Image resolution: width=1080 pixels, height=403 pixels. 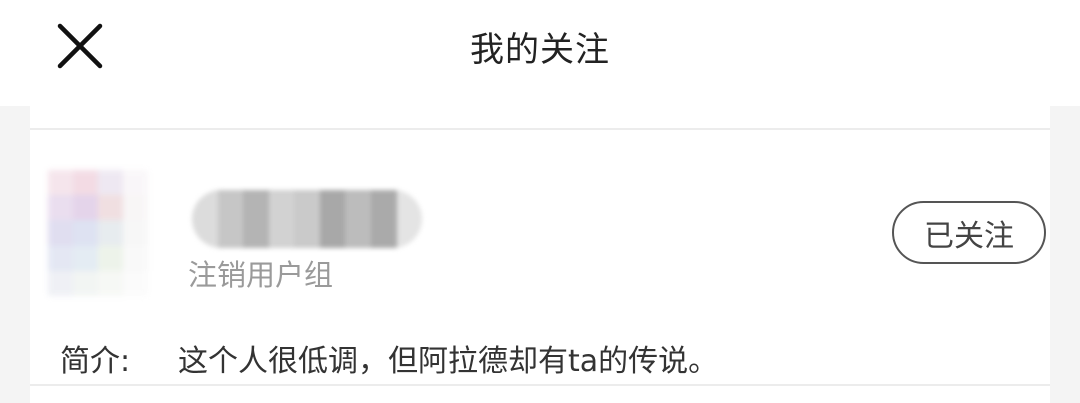 I want to click on bio-label: 简介:, so click(x=95, y=361).